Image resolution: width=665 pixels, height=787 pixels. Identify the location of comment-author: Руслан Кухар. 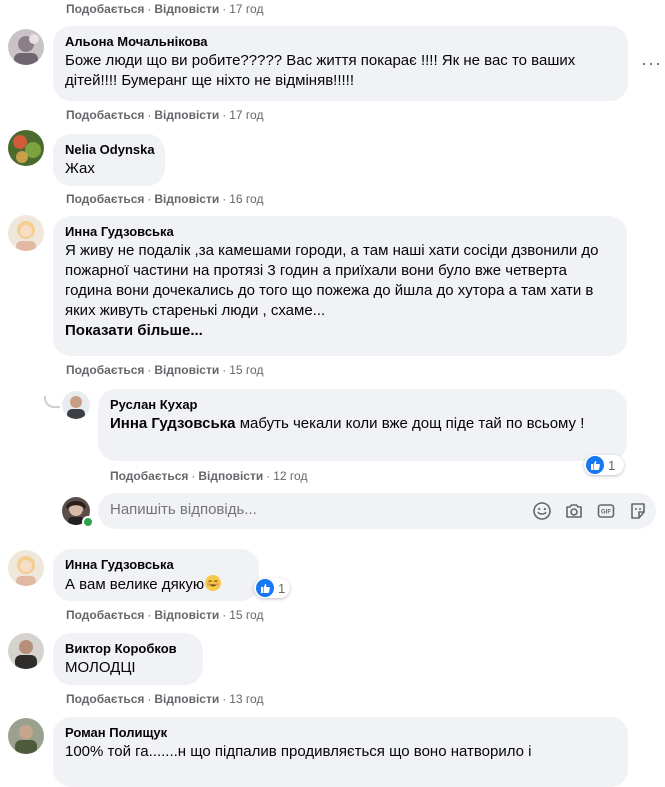
(362, 405).